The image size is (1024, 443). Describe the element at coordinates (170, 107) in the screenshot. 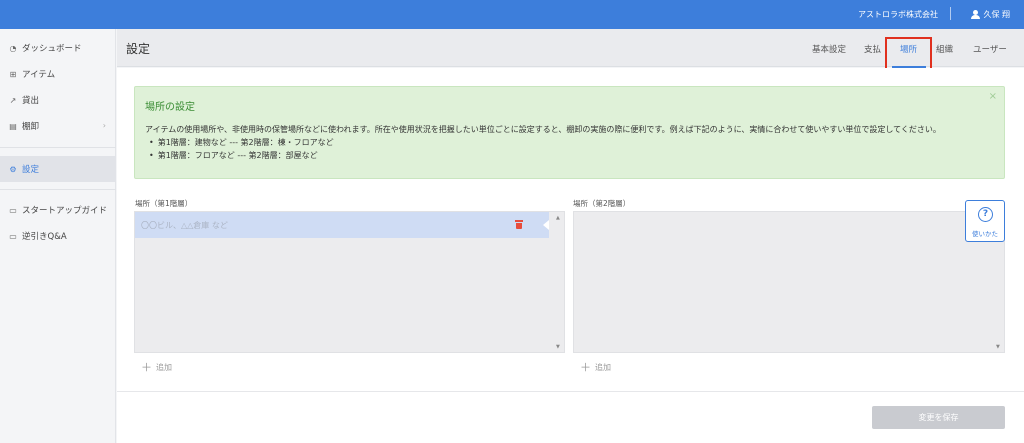

I see `notice-title: 場所の設定` at that location.